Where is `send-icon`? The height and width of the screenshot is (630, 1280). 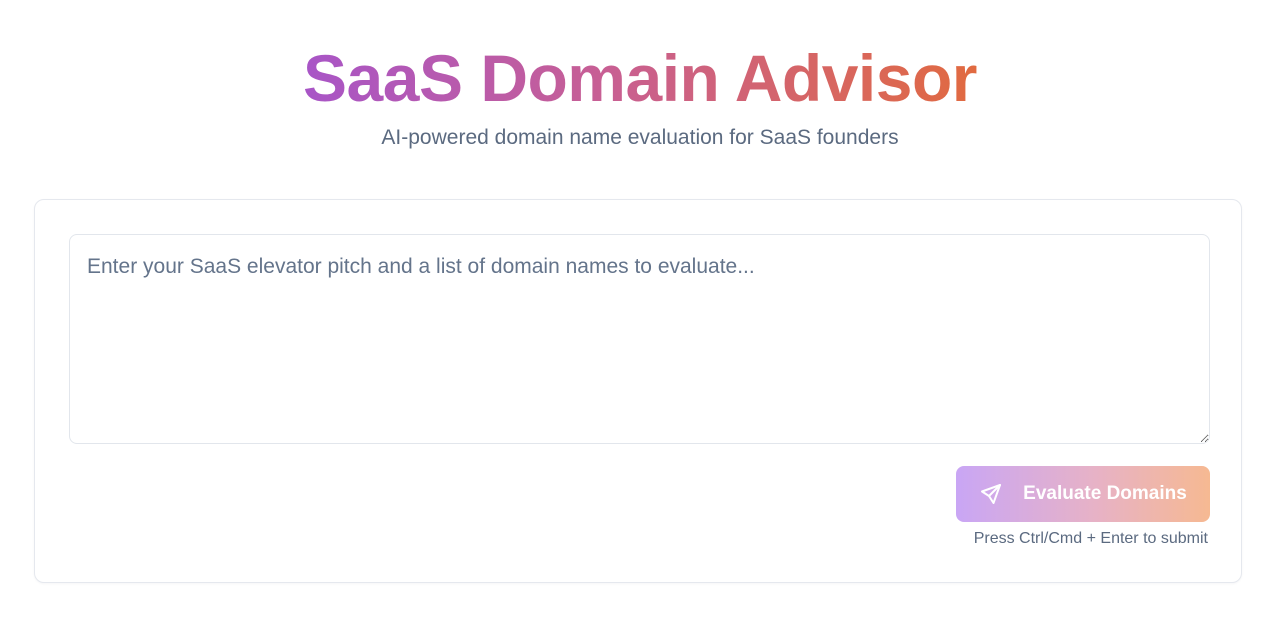
send-icon is located at coordinates (991, 494).